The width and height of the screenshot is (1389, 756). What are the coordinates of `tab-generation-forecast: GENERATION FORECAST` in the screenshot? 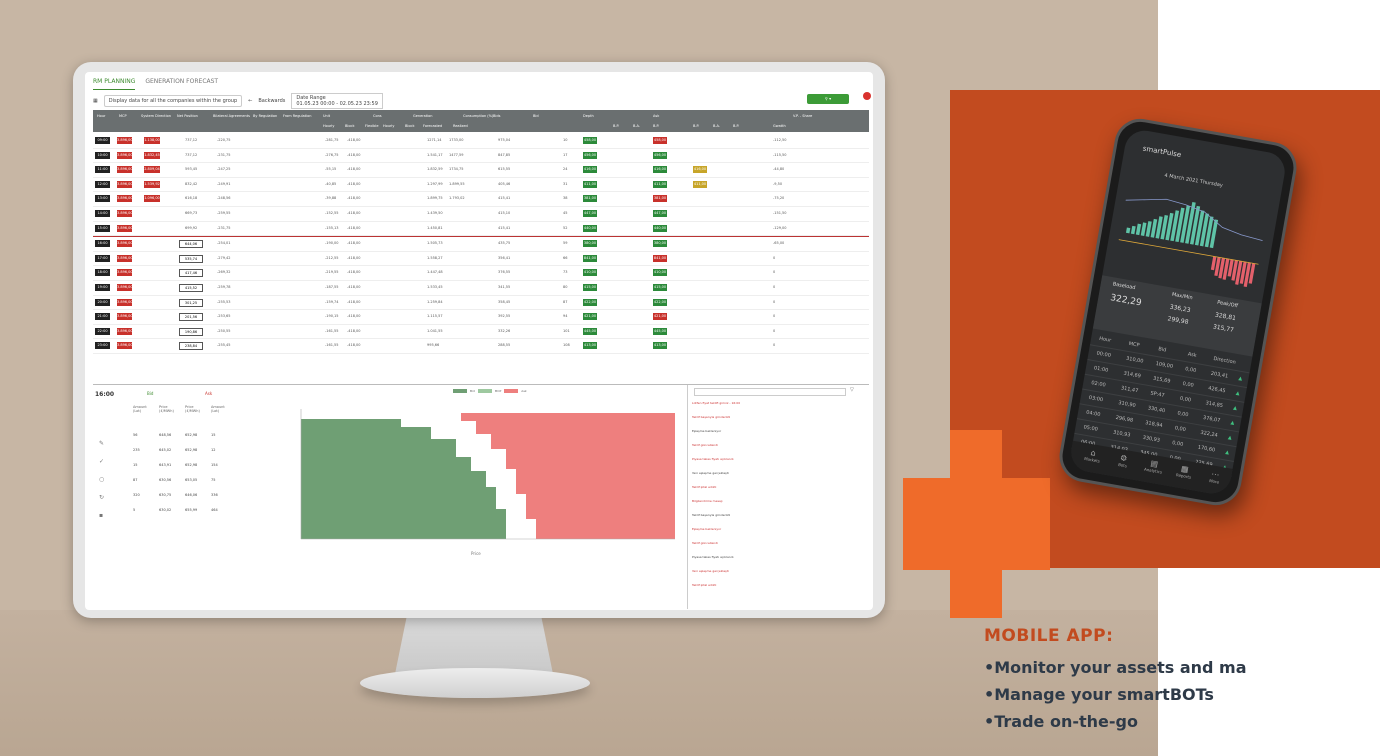 It's located at (181, 83).